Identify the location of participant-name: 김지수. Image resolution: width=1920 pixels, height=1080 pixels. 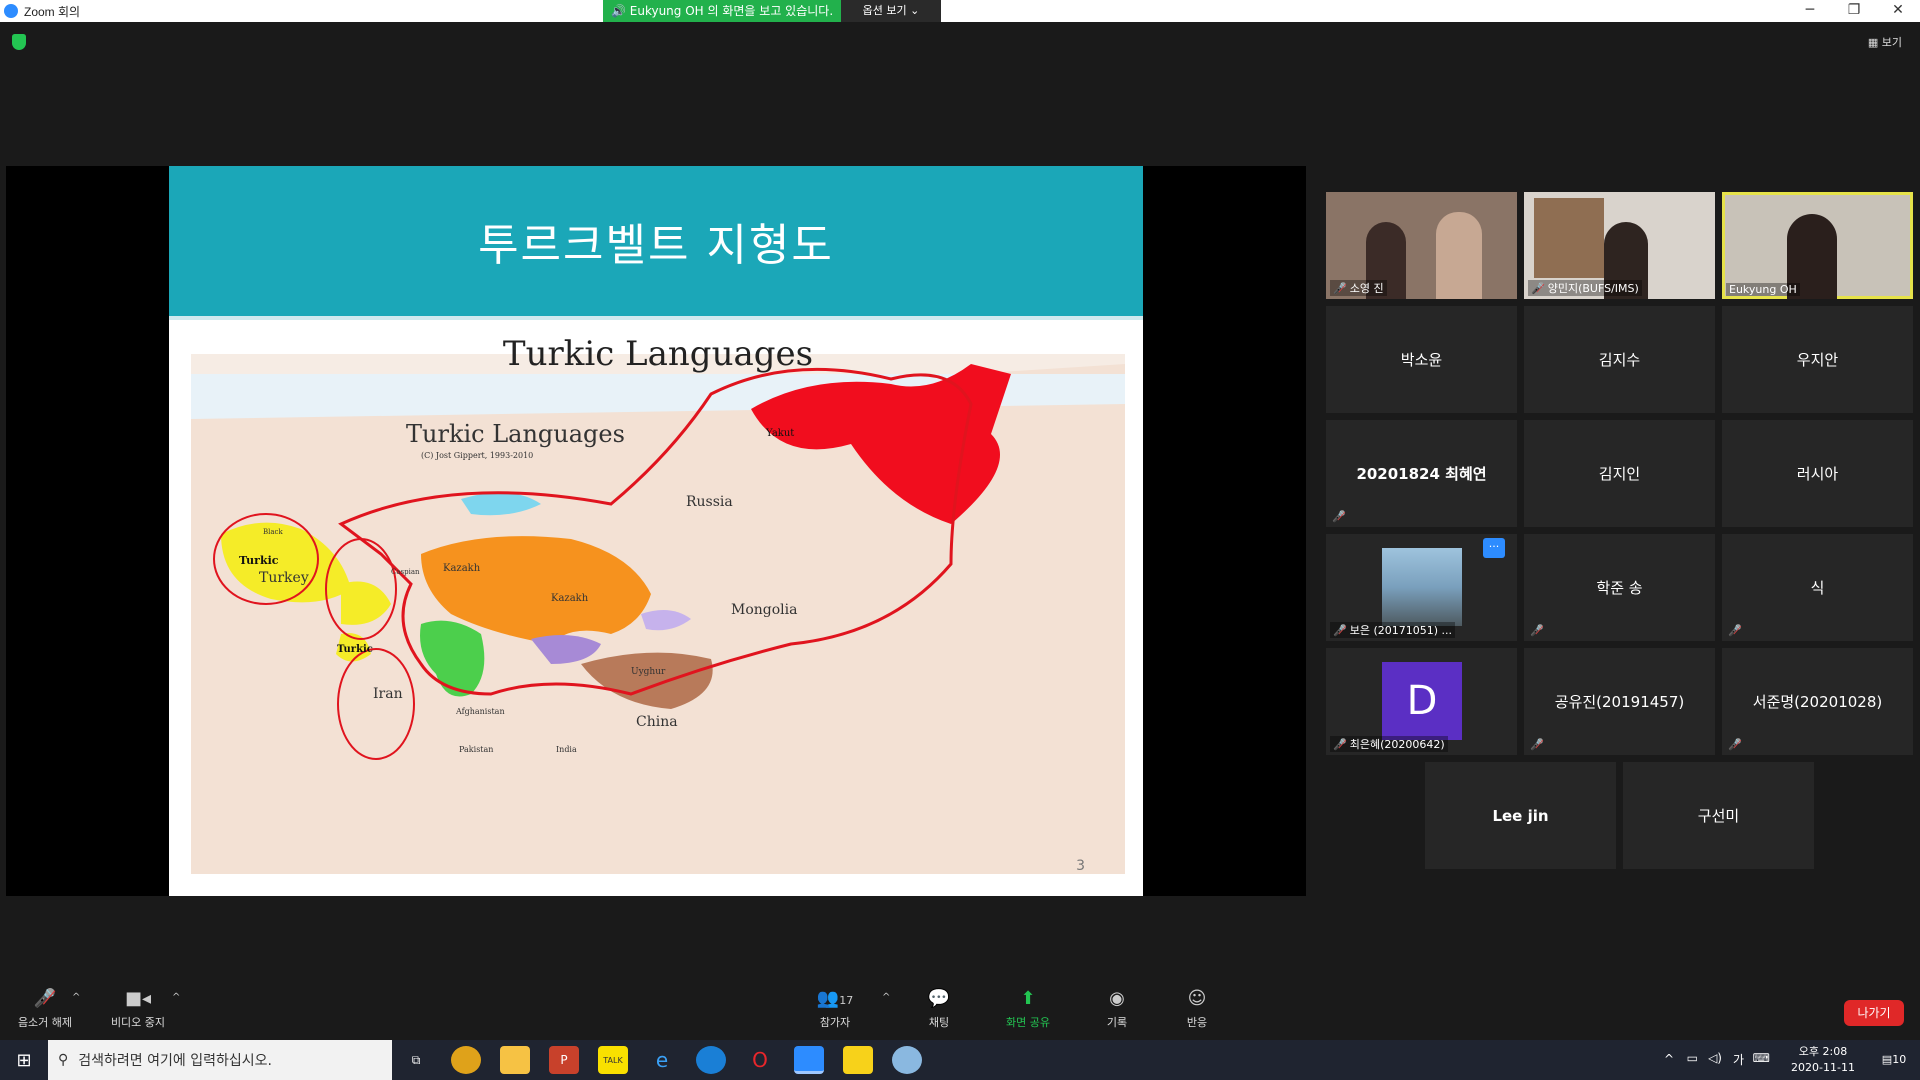
(1619, 360).